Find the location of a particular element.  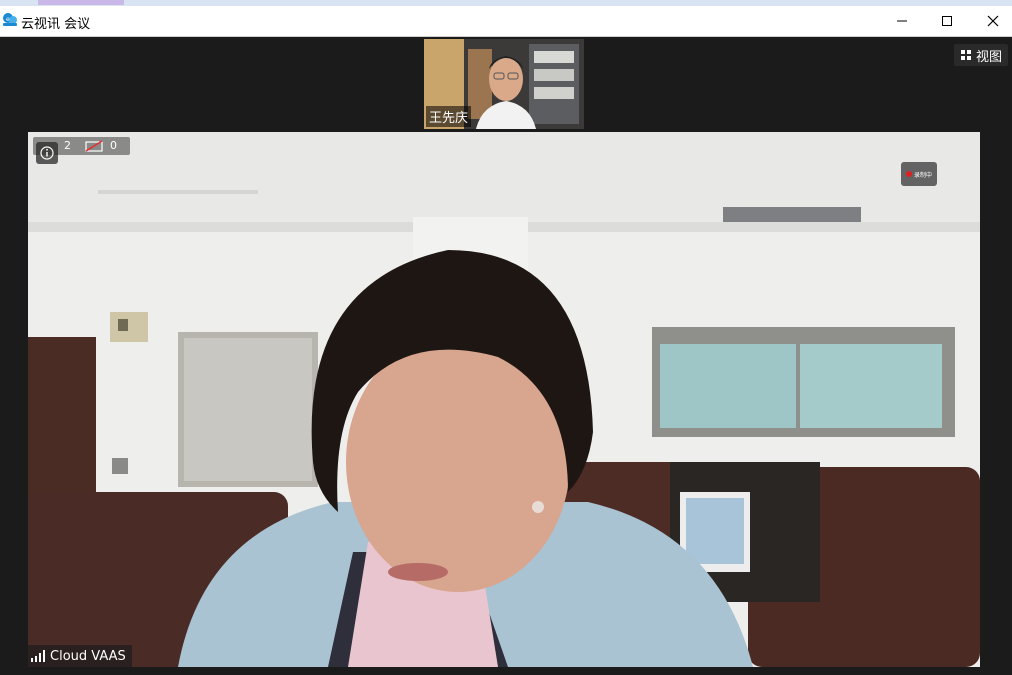

network-status: Cloud VAAS is located at coordinates (80, 656).